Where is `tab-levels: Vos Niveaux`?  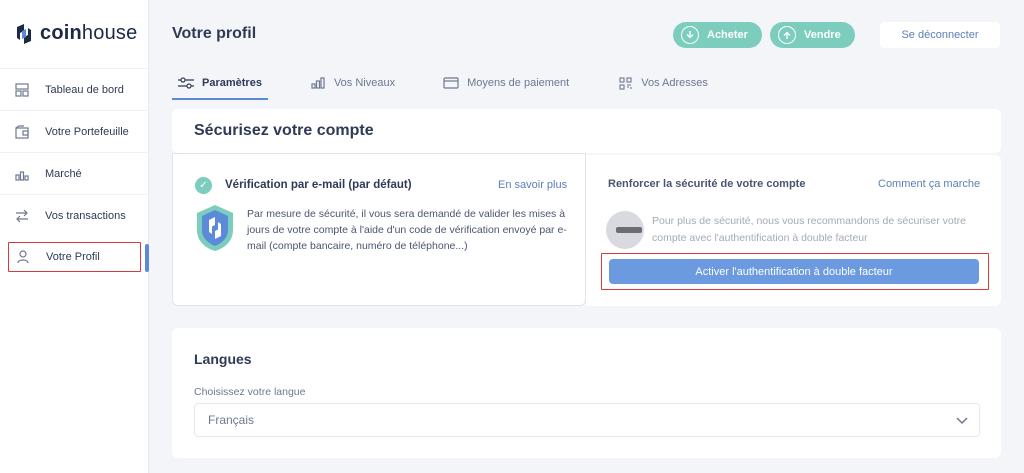
tab-levels: Vos Niveaux is located at coordinates (352, 83).